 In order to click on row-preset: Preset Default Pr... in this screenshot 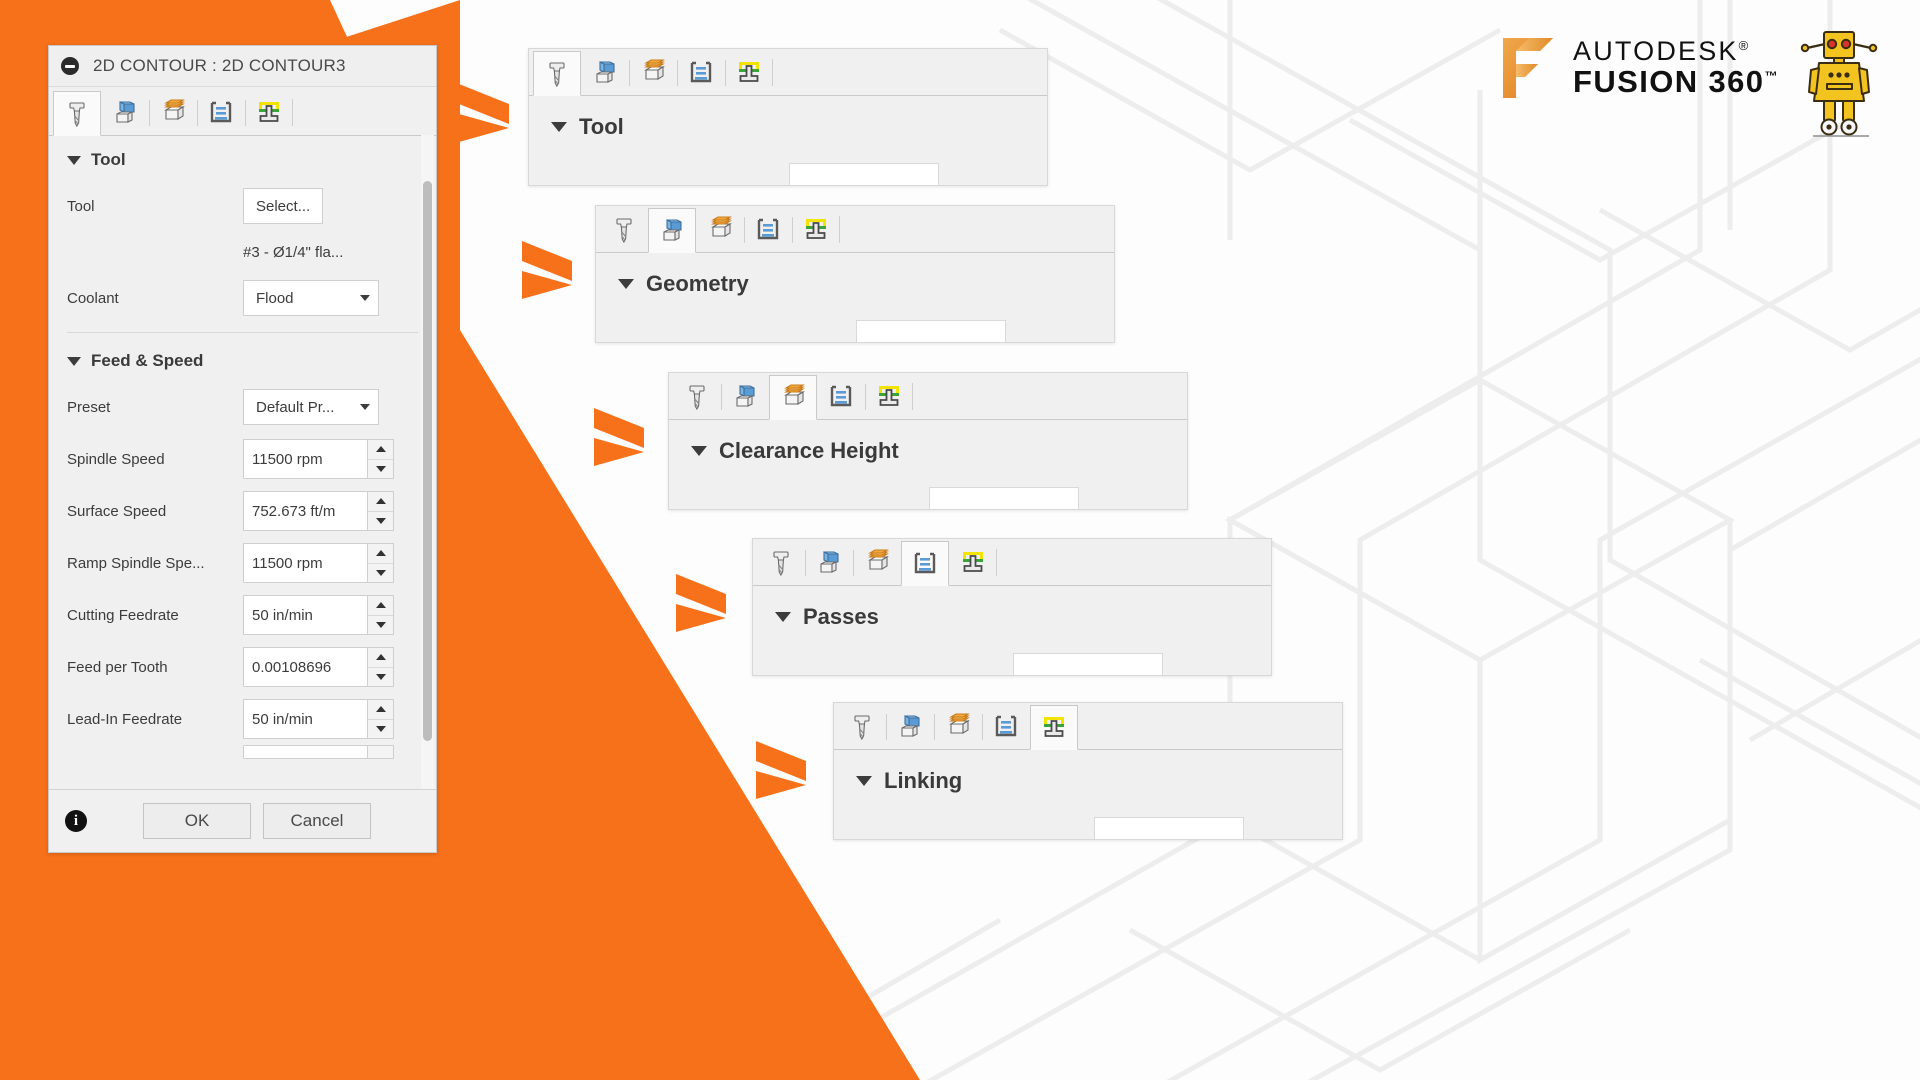, I will do `click(242, 407)`.